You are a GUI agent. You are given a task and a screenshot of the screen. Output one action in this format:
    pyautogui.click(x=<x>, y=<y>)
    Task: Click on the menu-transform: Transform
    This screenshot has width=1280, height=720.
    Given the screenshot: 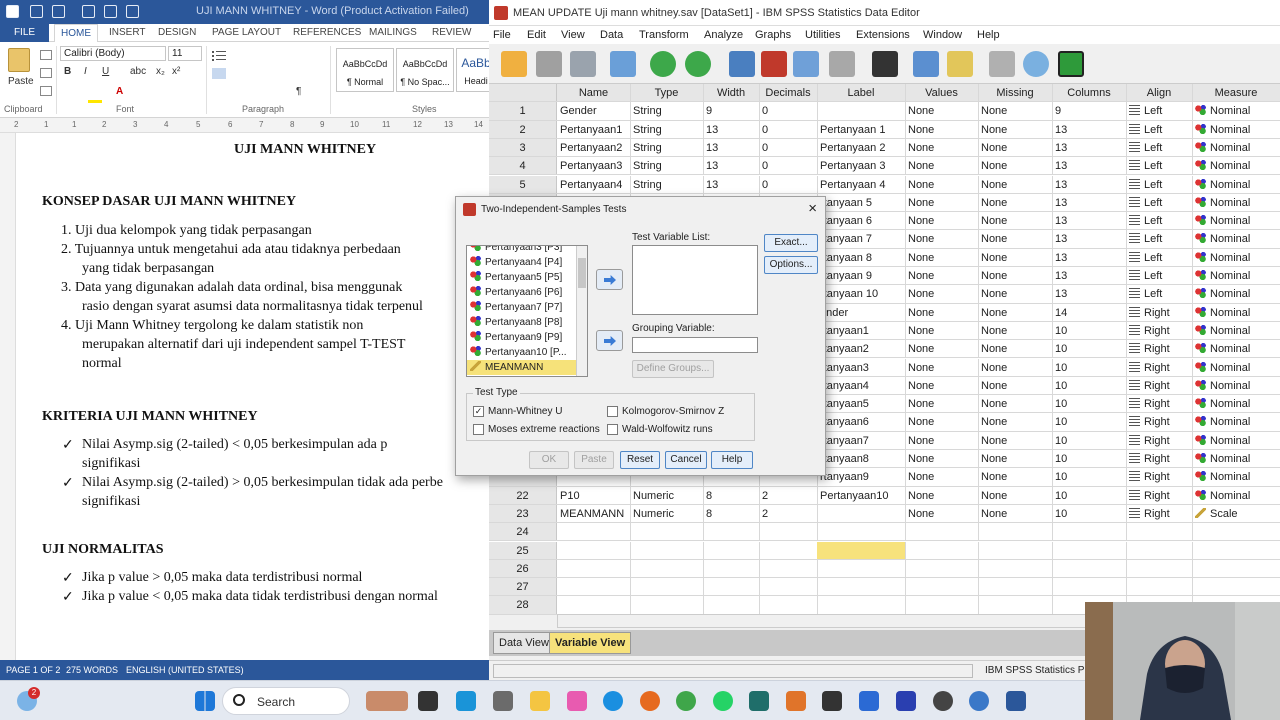 What is the action you would take?
    pyautogui.click(x=664, y=35)
    